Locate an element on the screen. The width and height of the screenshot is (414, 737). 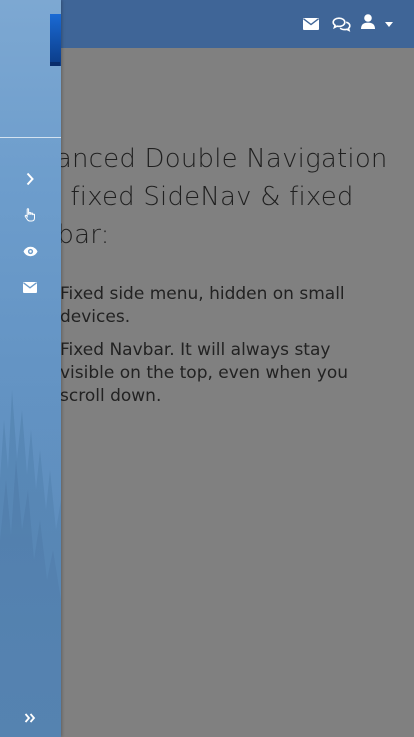
forest-background is located at coordinates (30, 548).